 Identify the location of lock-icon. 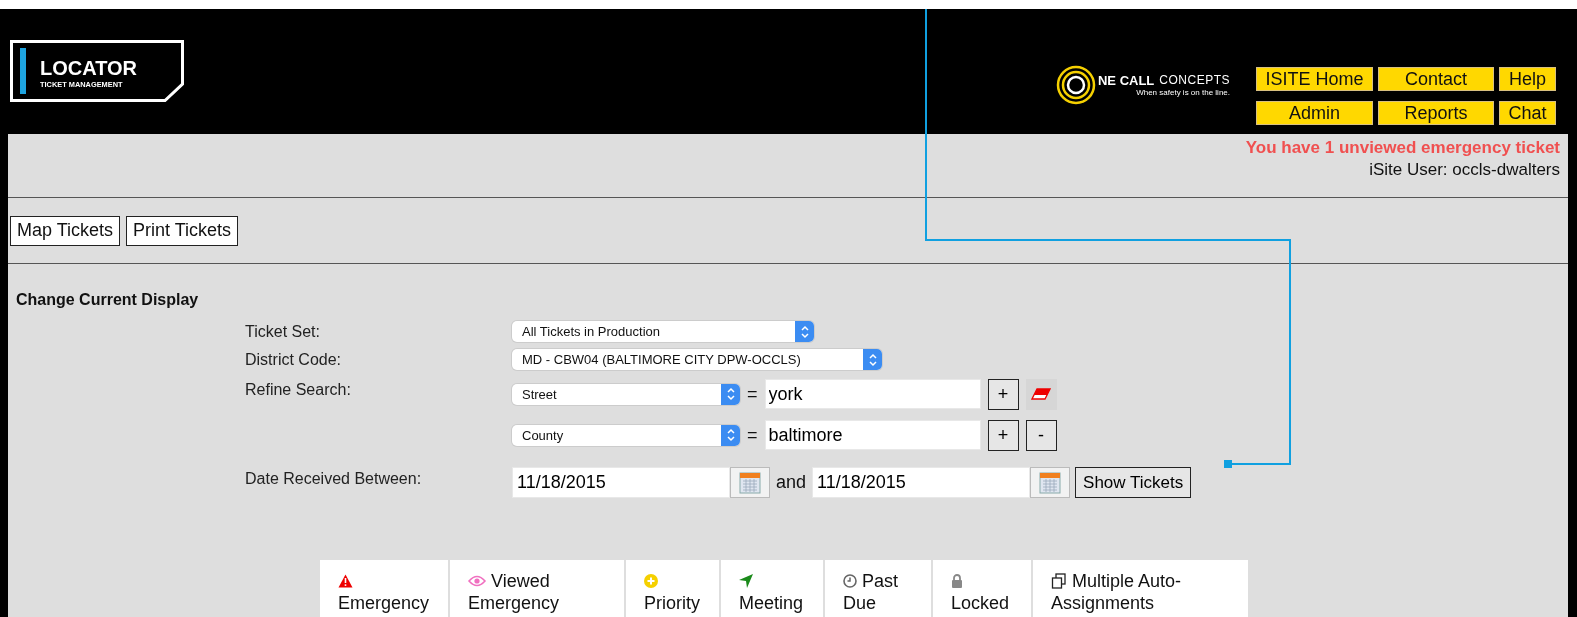
(957, 581).